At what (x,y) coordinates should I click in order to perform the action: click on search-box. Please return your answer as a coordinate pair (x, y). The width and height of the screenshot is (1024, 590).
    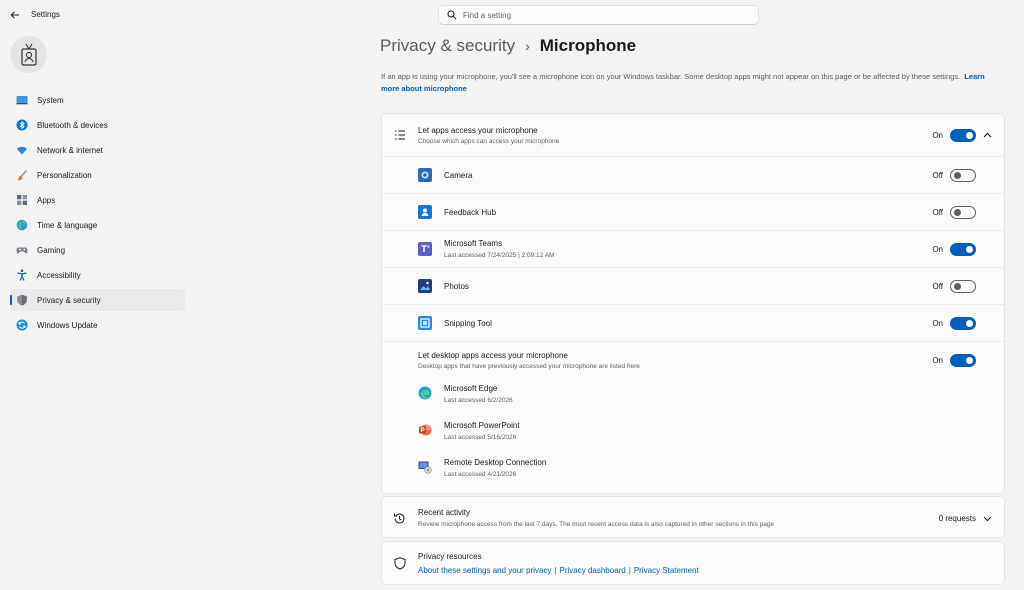
    Looking at the image, I should click on (598, 15).